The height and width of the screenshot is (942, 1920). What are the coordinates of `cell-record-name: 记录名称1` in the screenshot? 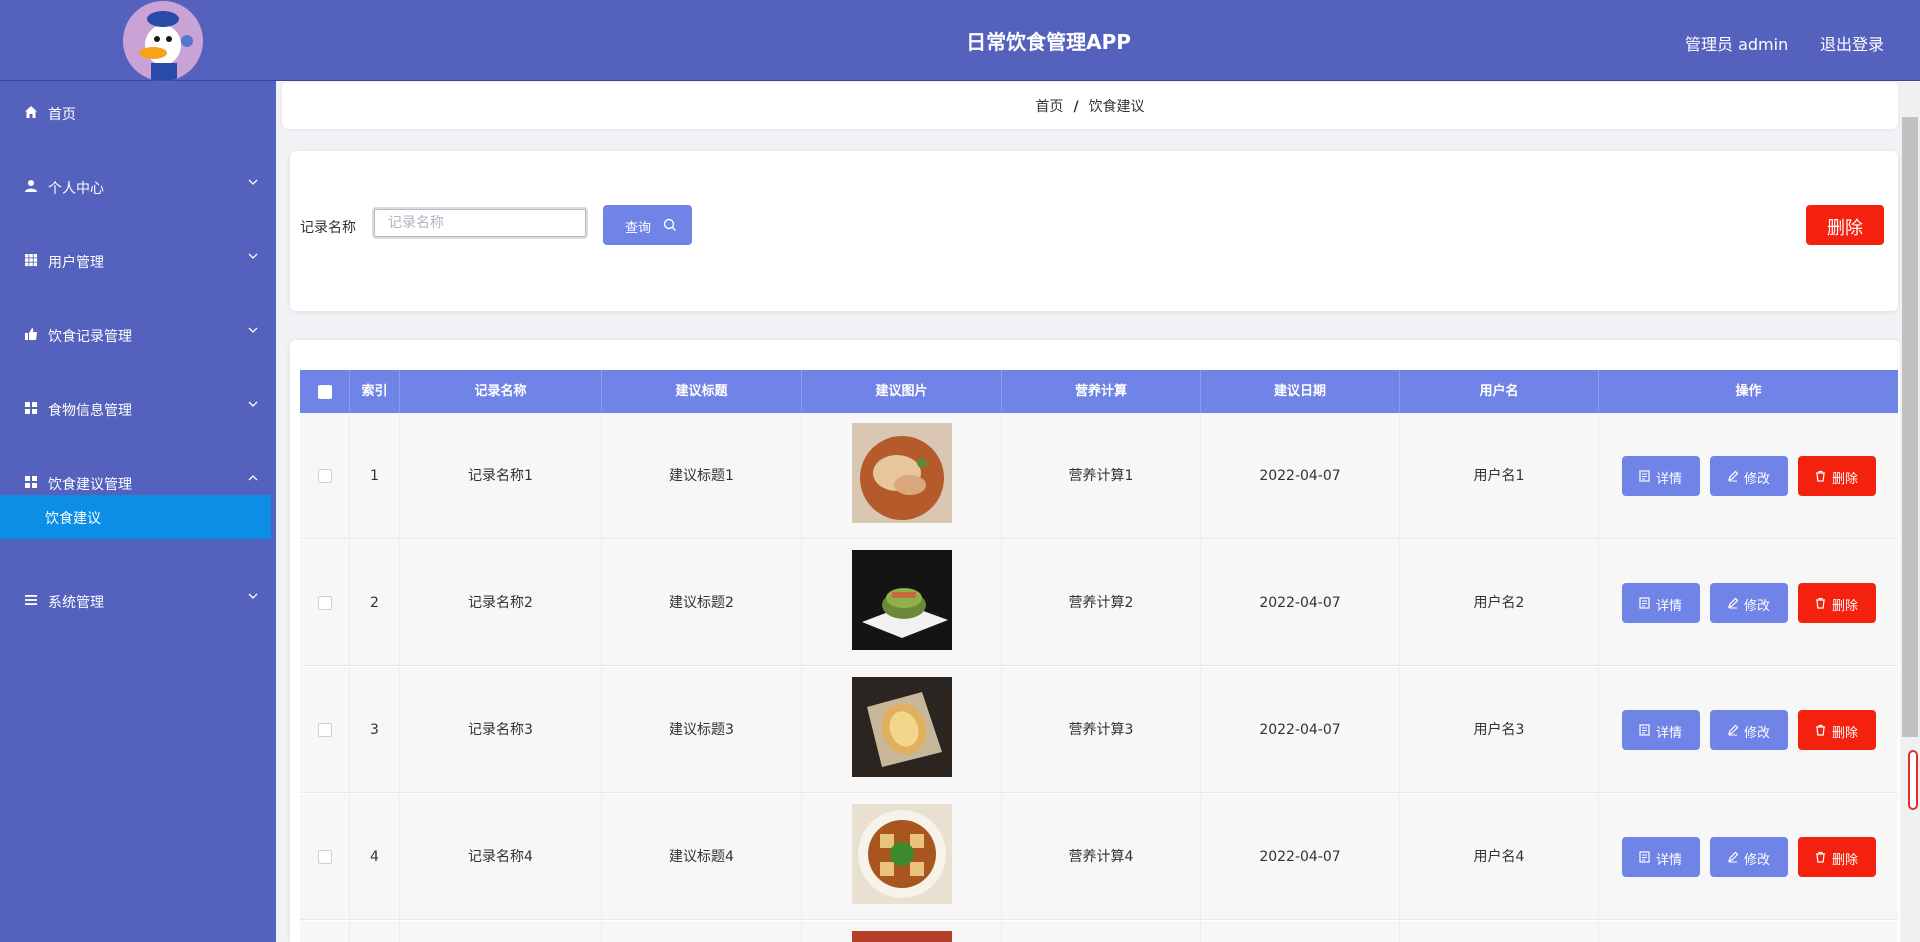 It's located at (501, 476).